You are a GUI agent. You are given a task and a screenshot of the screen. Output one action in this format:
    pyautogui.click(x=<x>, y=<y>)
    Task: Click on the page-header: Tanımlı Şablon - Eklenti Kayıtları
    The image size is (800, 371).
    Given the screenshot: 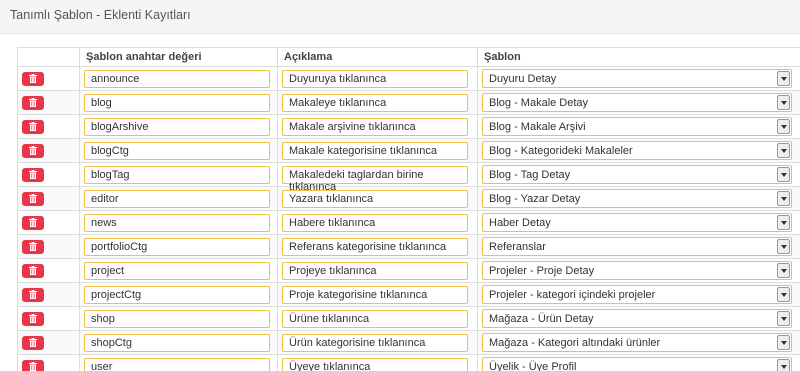 What is the action you would take?
    pyautogui.click(x=400, y=17)
    